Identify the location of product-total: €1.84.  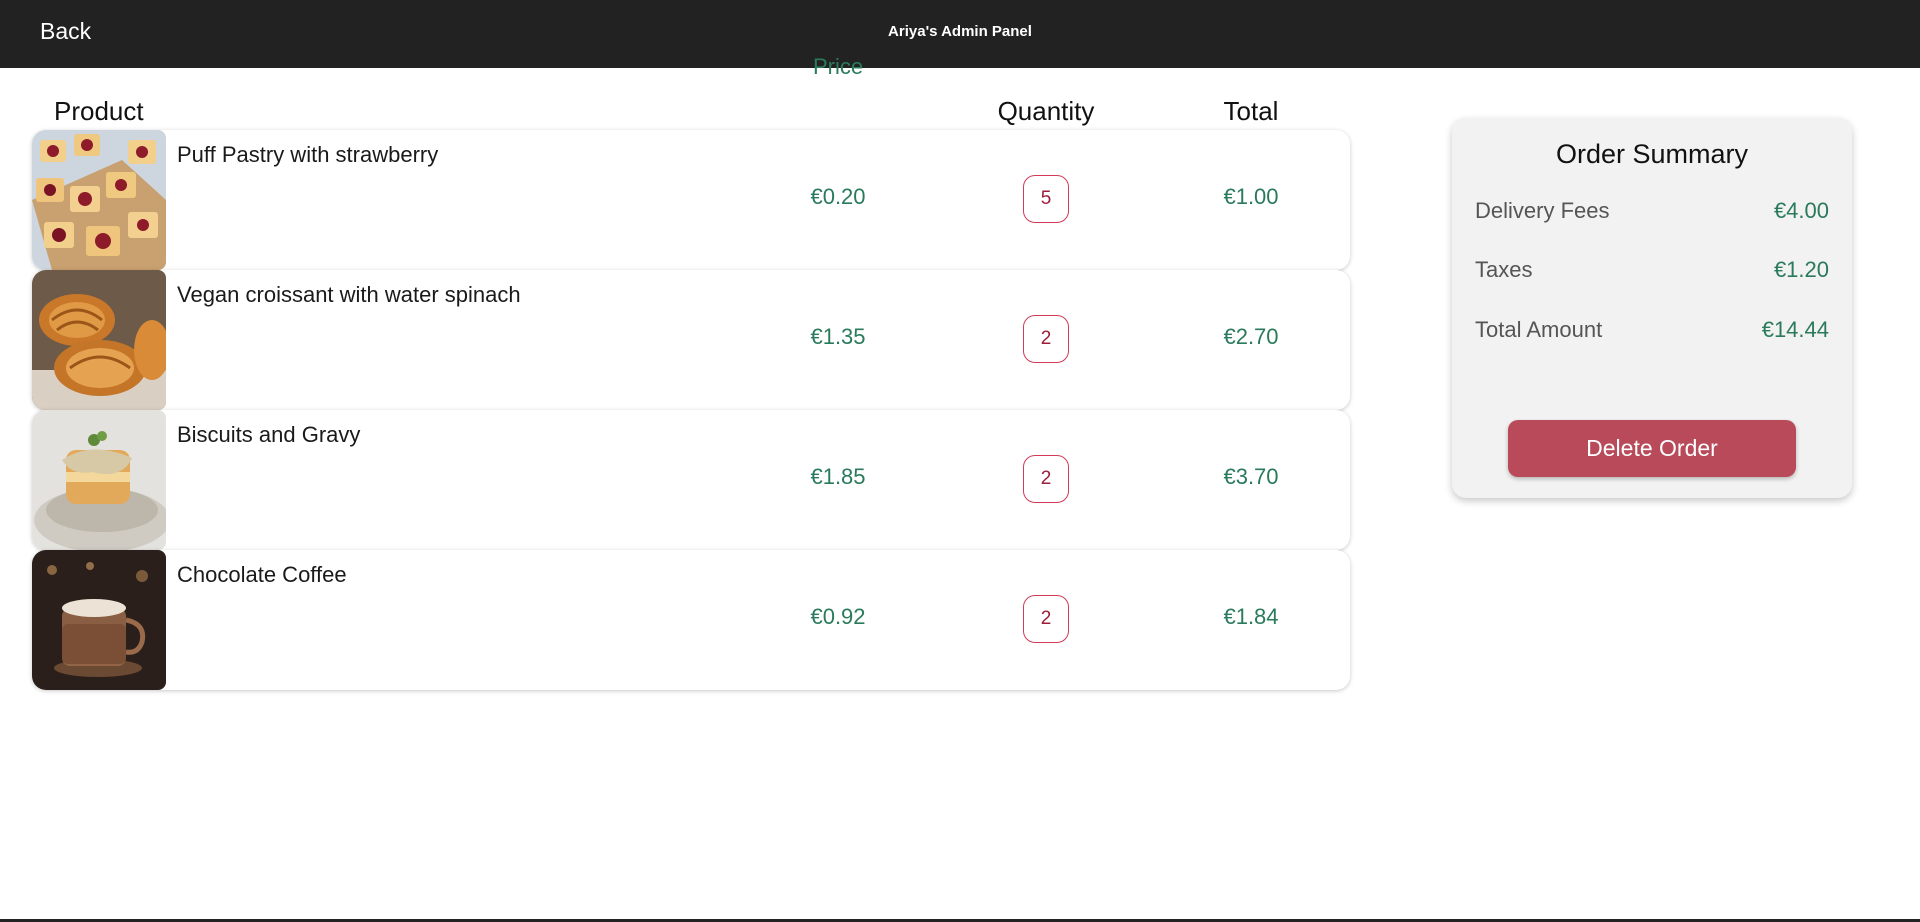
(1251, 616).